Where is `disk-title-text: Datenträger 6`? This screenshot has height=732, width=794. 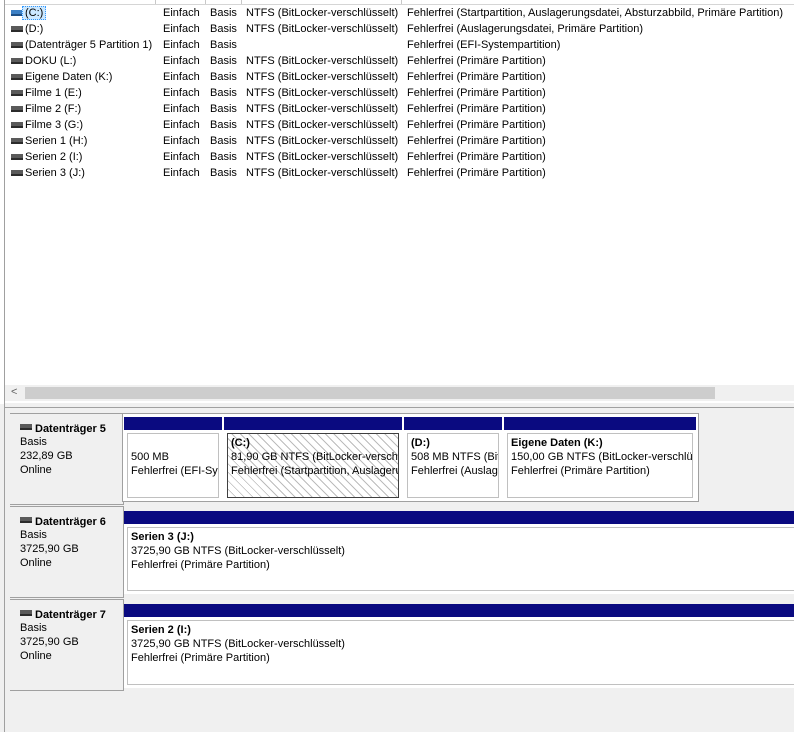 disk-title-text: Datenträger 6 is located at coordinates (70, 522).